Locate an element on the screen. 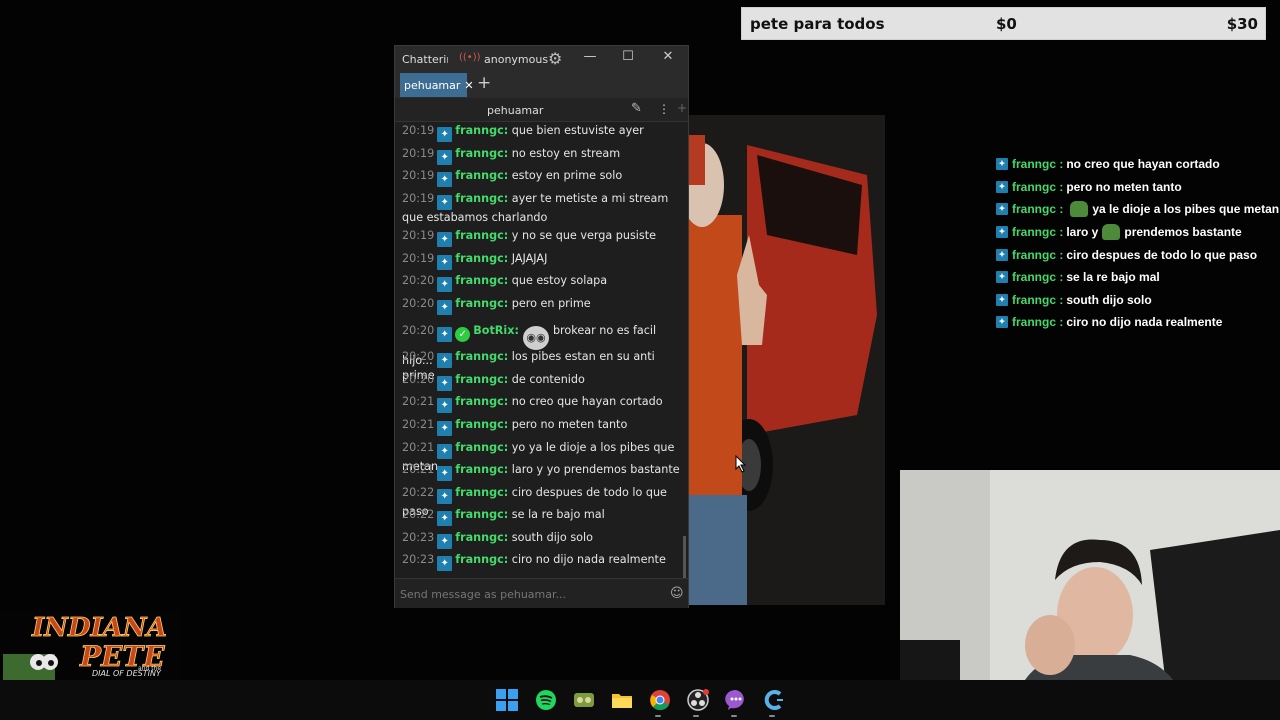  goal-current: $0 is located at coordinates (1006, 23).